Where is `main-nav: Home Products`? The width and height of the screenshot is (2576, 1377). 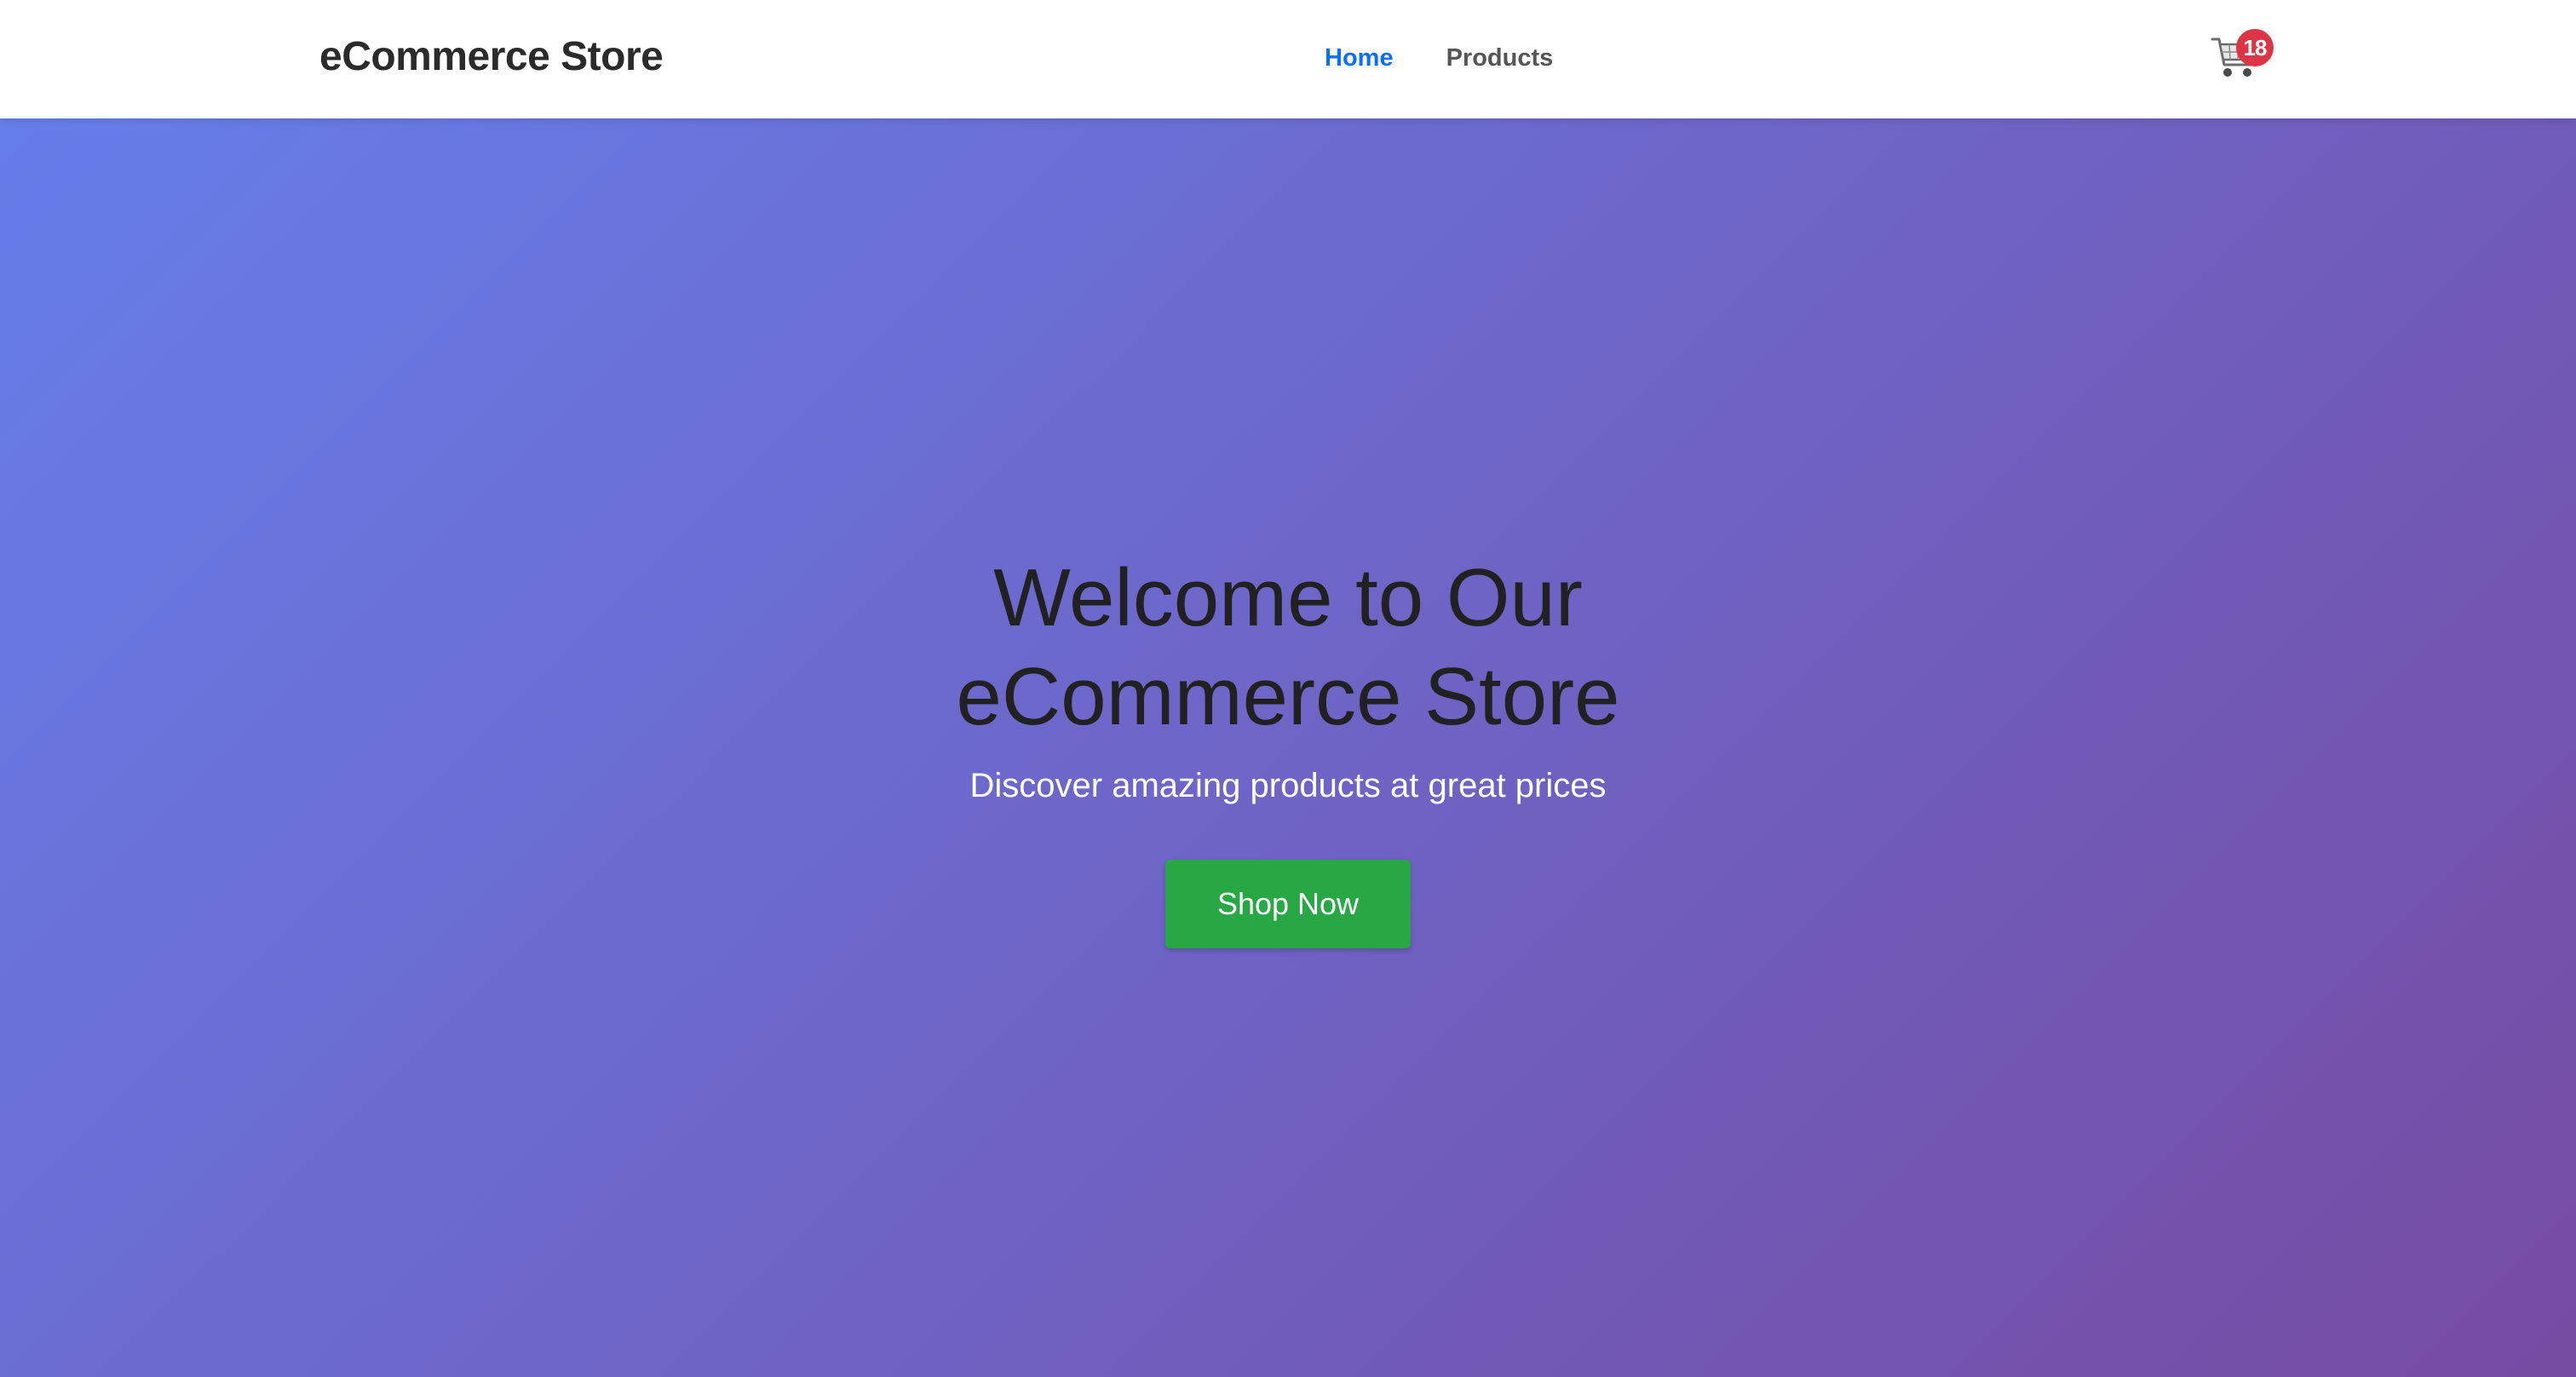
main-nav: Home Products is located at coordinates (1439, 58).